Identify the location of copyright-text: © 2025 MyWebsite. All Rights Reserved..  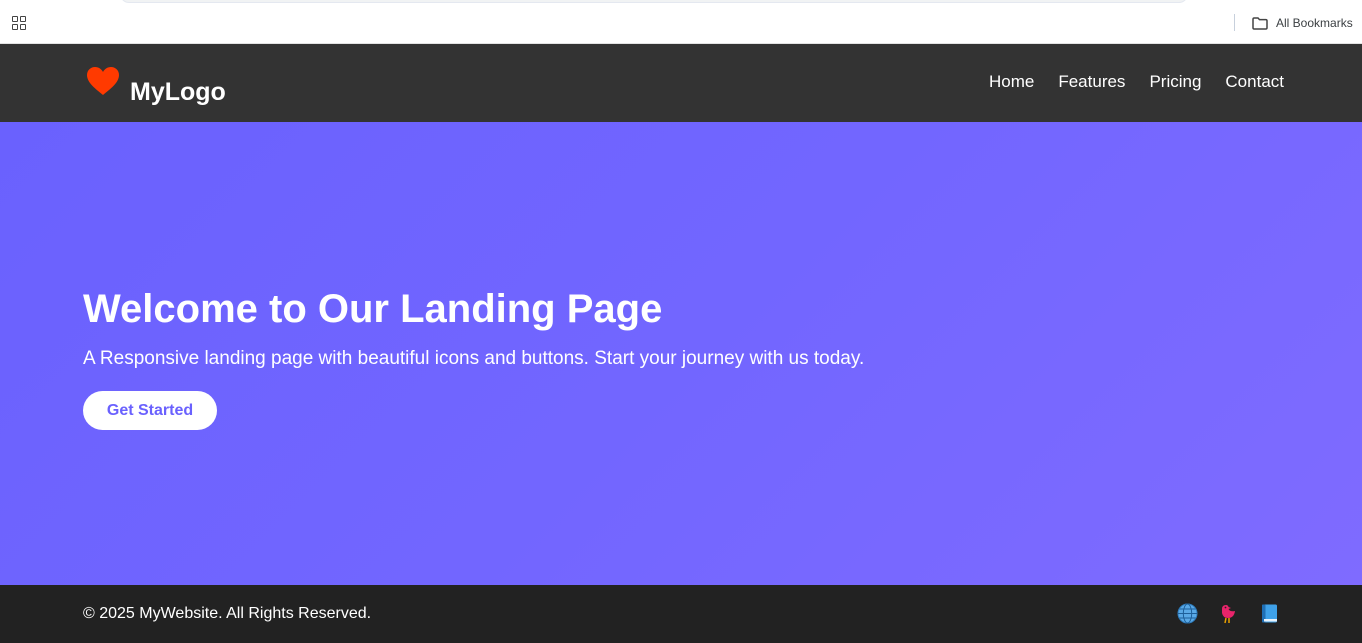
(227, 613).